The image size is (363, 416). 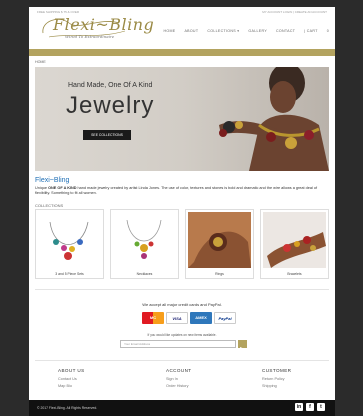 I want to click on necklace-image, so click(x=144, y=239).